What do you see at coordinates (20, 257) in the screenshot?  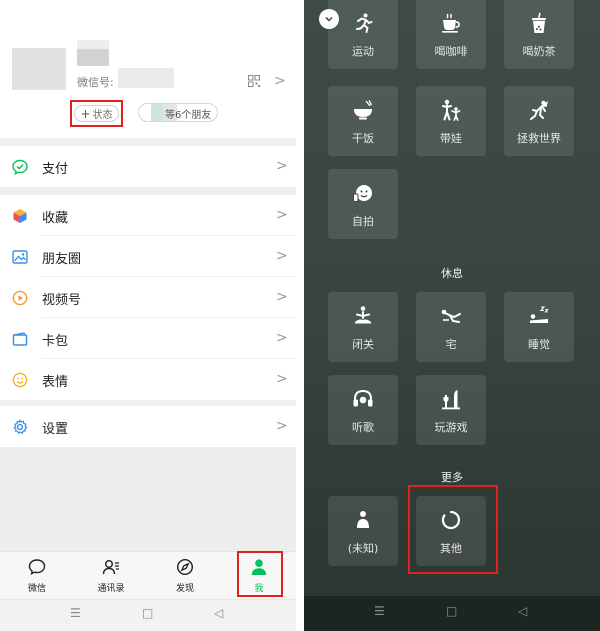 I see `photo-icon` at bounding box center [20, 257].